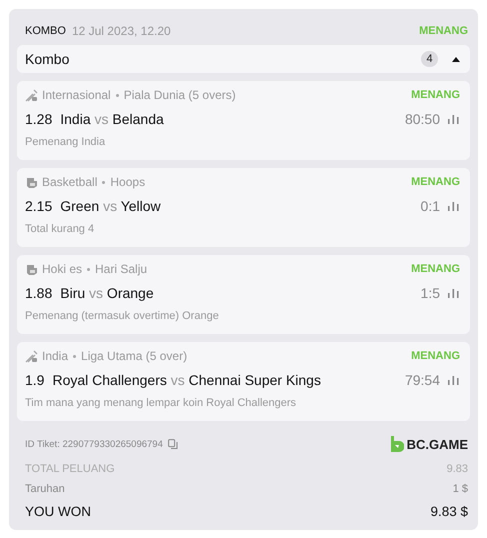 The width and height of the screenshot is (487, 538). What do you see at coordinates (460, 489) in the screenshot?
I see `total-value: 1 $` at bounding box center [460, 489].